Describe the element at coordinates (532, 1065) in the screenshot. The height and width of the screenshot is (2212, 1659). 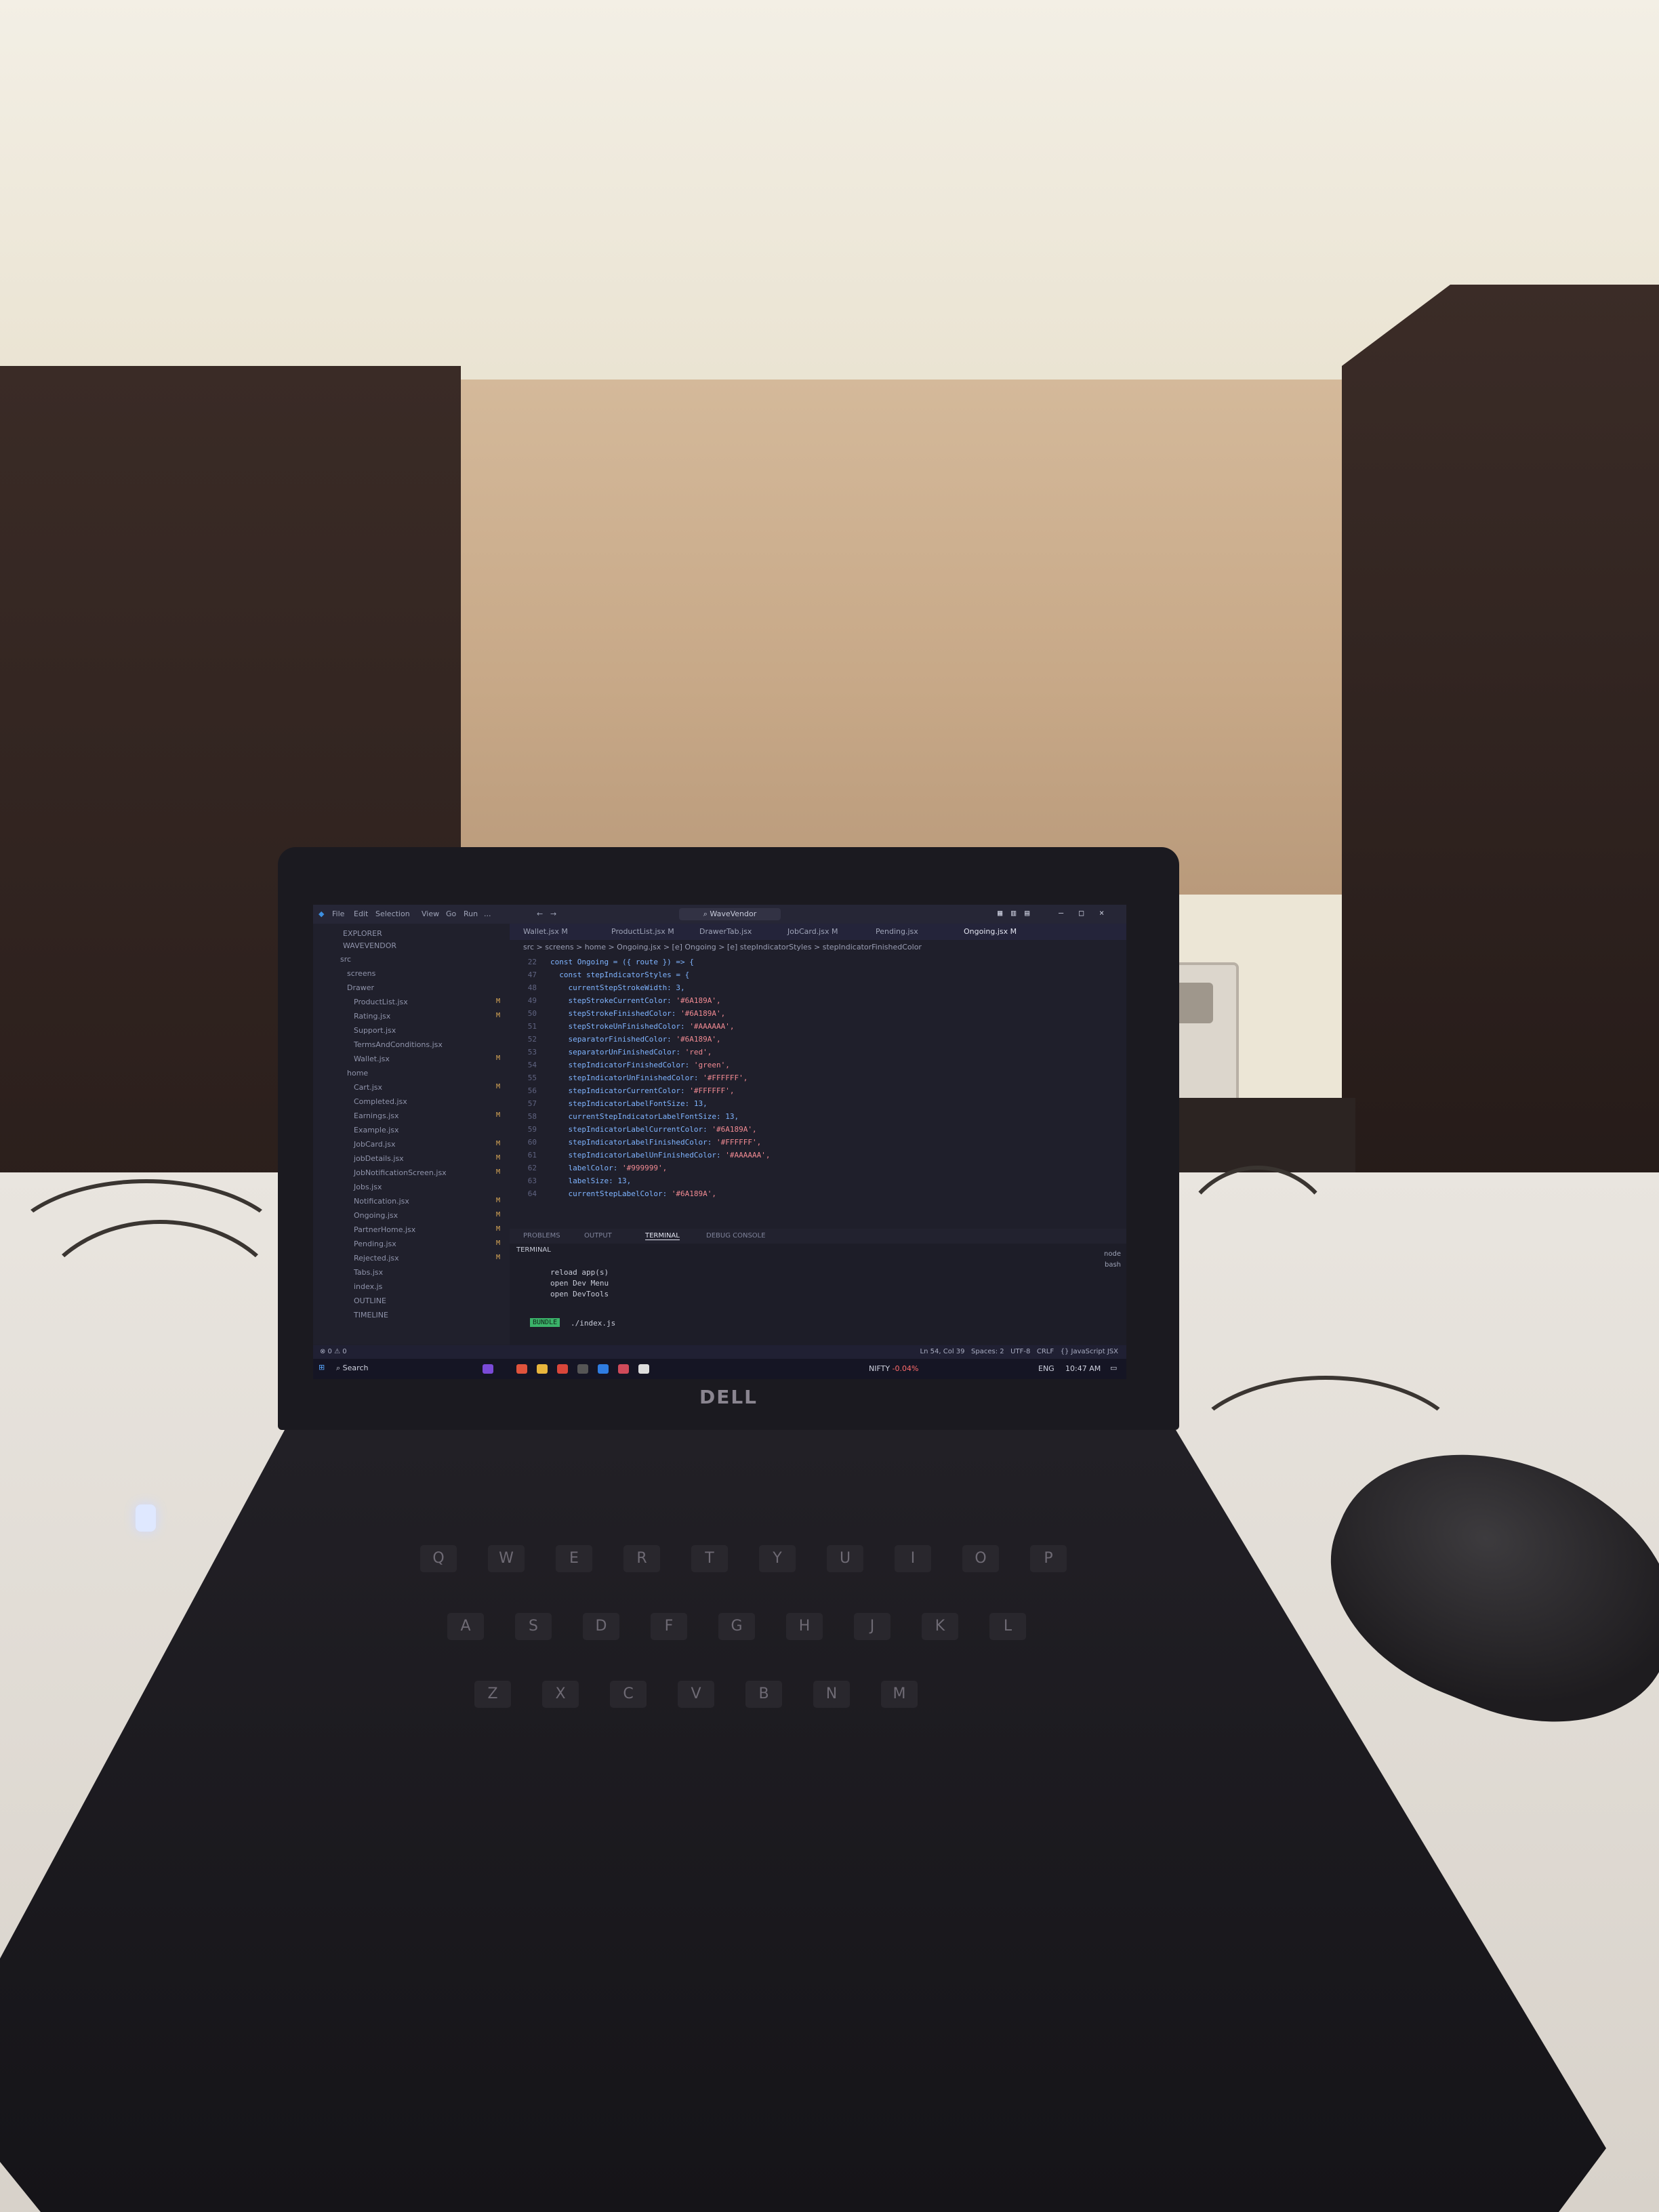
I see `line-number: 54` at that location.